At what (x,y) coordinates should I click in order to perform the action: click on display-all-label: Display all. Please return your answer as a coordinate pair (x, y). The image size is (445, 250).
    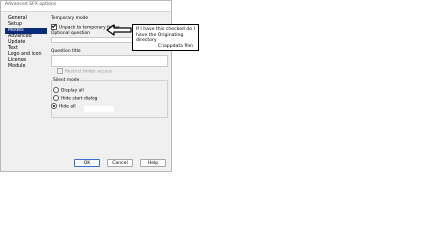
    Looking at the image, I should click on (72, 91).